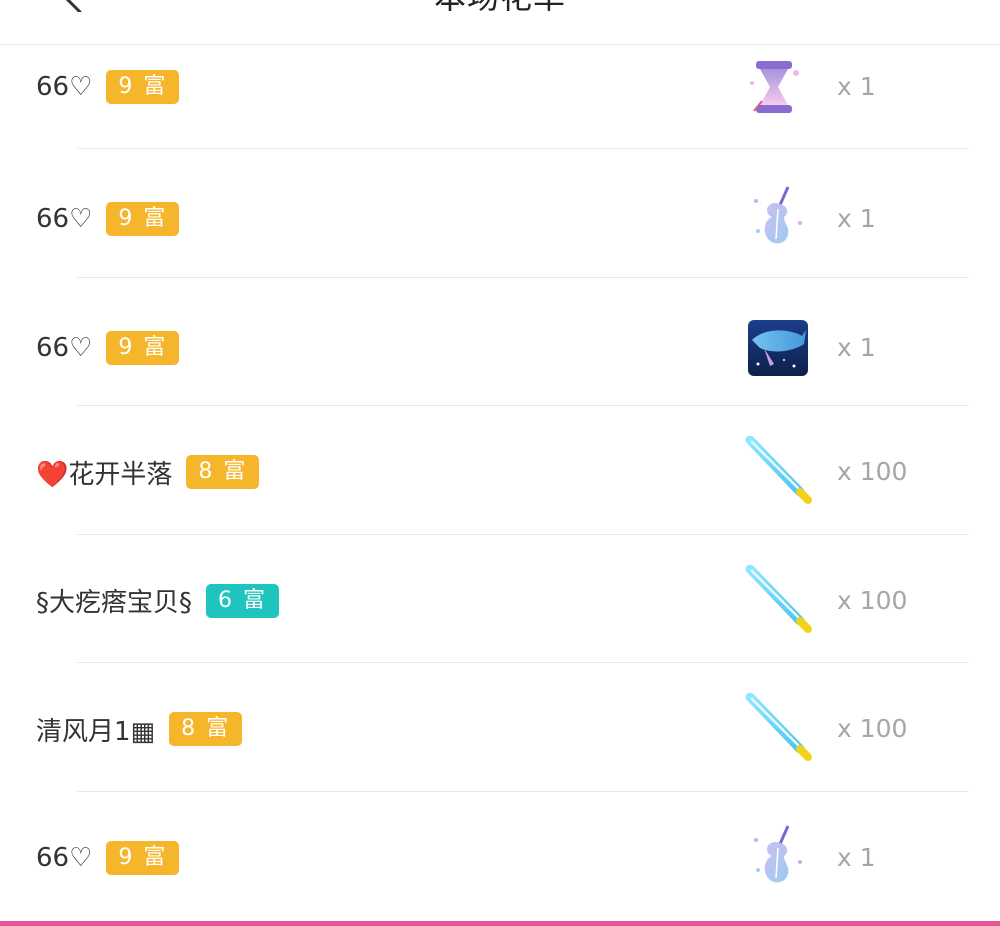 The height and width of the screenshot is (926, 1000). Describe the element at coordinates (500, 470) in the screenshot. I see `list-item: ❤️花开半落 8 富 x 100` at that location.